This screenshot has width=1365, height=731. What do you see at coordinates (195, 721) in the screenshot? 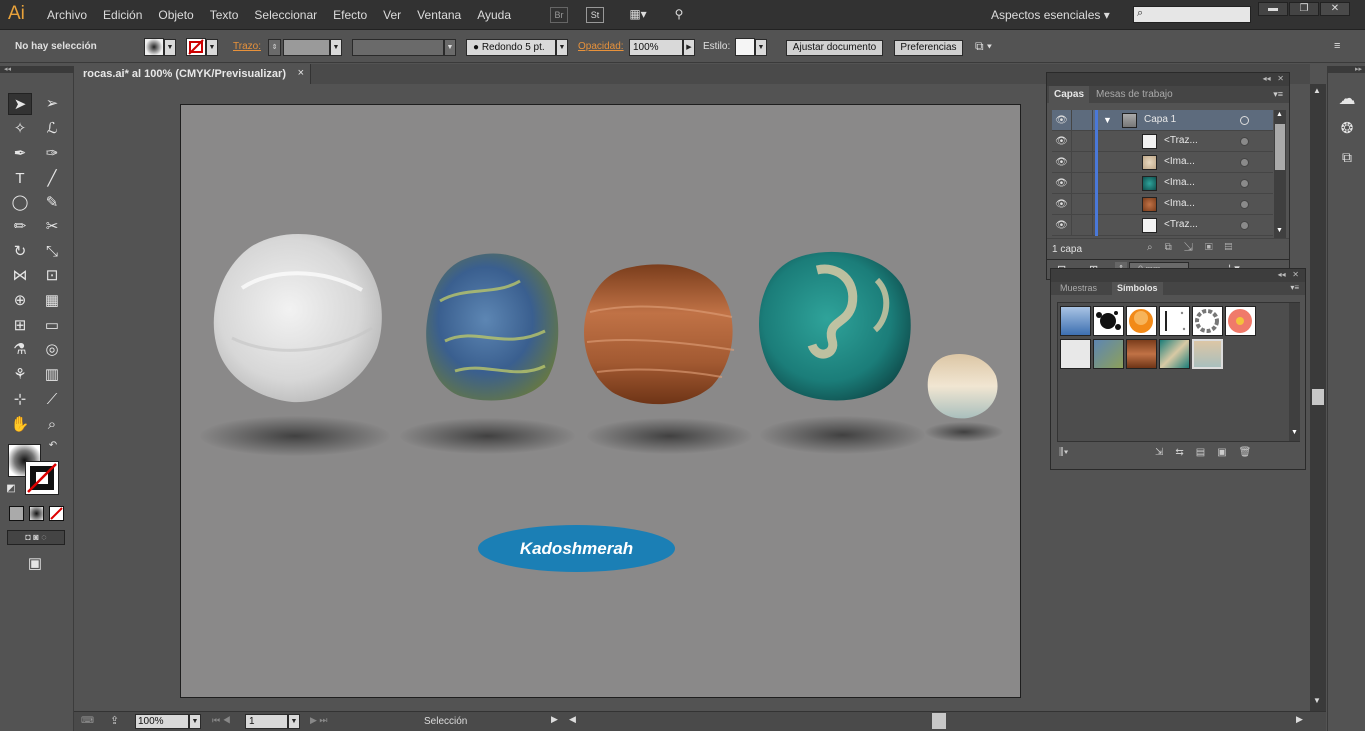
I see `zoom-dropdown: ▼` at bounding box center [195, 721].